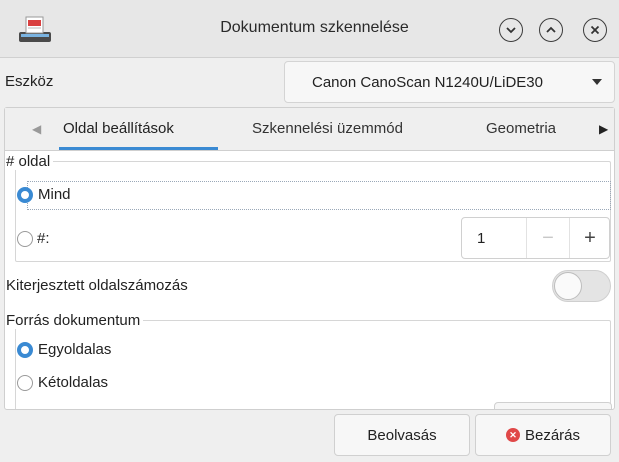  I want to click on device-selected-value: Canon CanoScan N1240U/LiDE30, so click(427, 82).